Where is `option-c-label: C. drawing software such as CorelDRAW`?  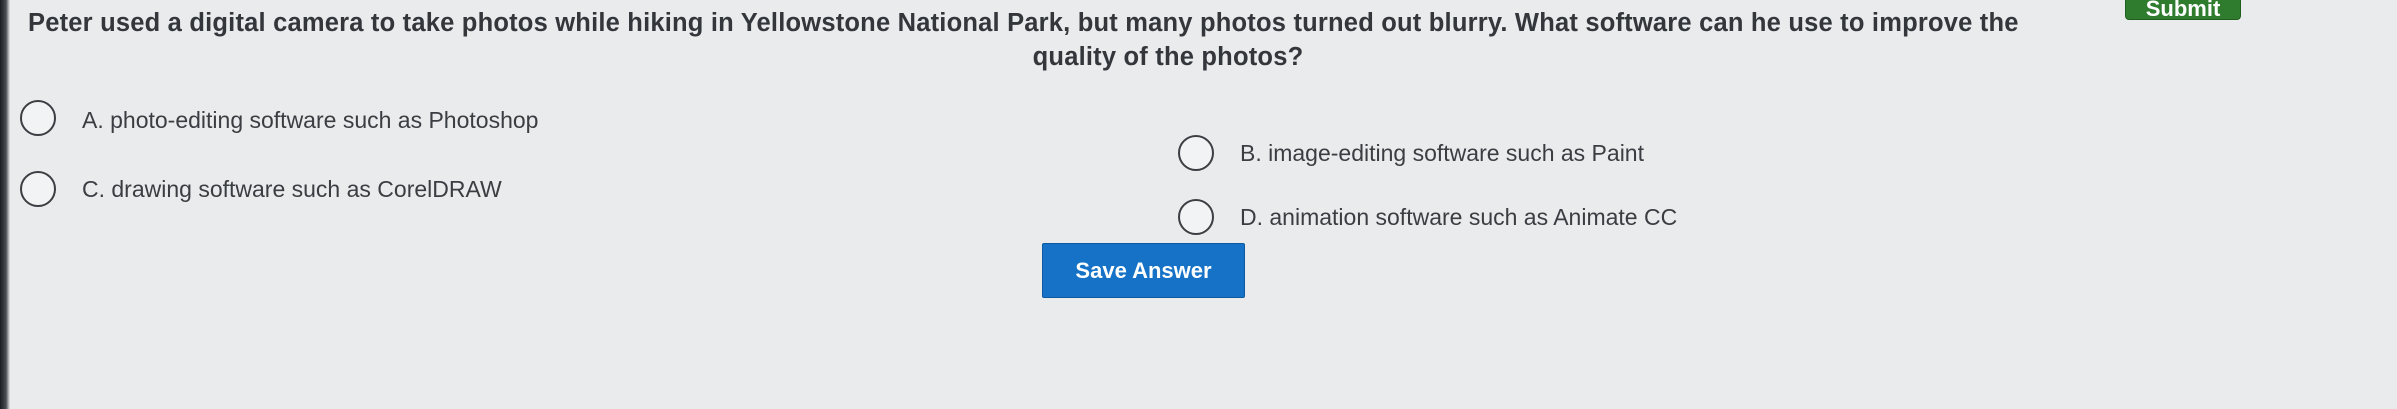
option-c-label: C. drawing software such as CorelDRAW is located at coordinates (292, 188).